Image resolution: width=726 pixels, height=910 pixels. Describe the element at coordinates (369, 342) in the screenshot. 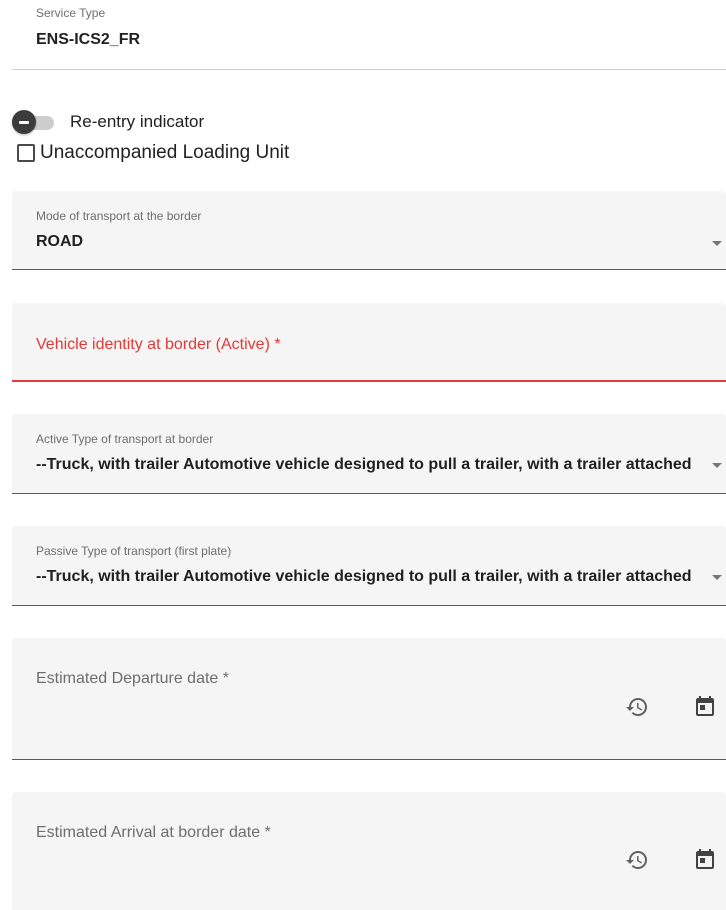

I see `vehicle-identity-input: Vehicle identity at border (Active) *` at that location.